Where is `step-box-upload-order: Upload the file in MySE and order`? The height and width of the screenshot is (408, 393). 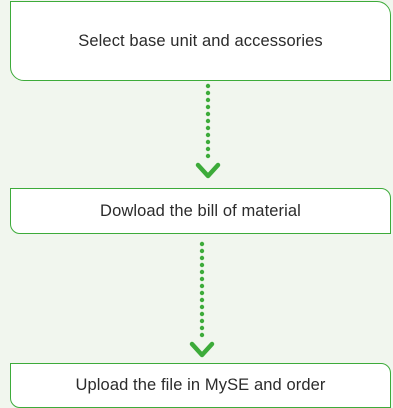
step-box-upload-order: Upload the file in MySE and order is located at coordinates (200, 385).